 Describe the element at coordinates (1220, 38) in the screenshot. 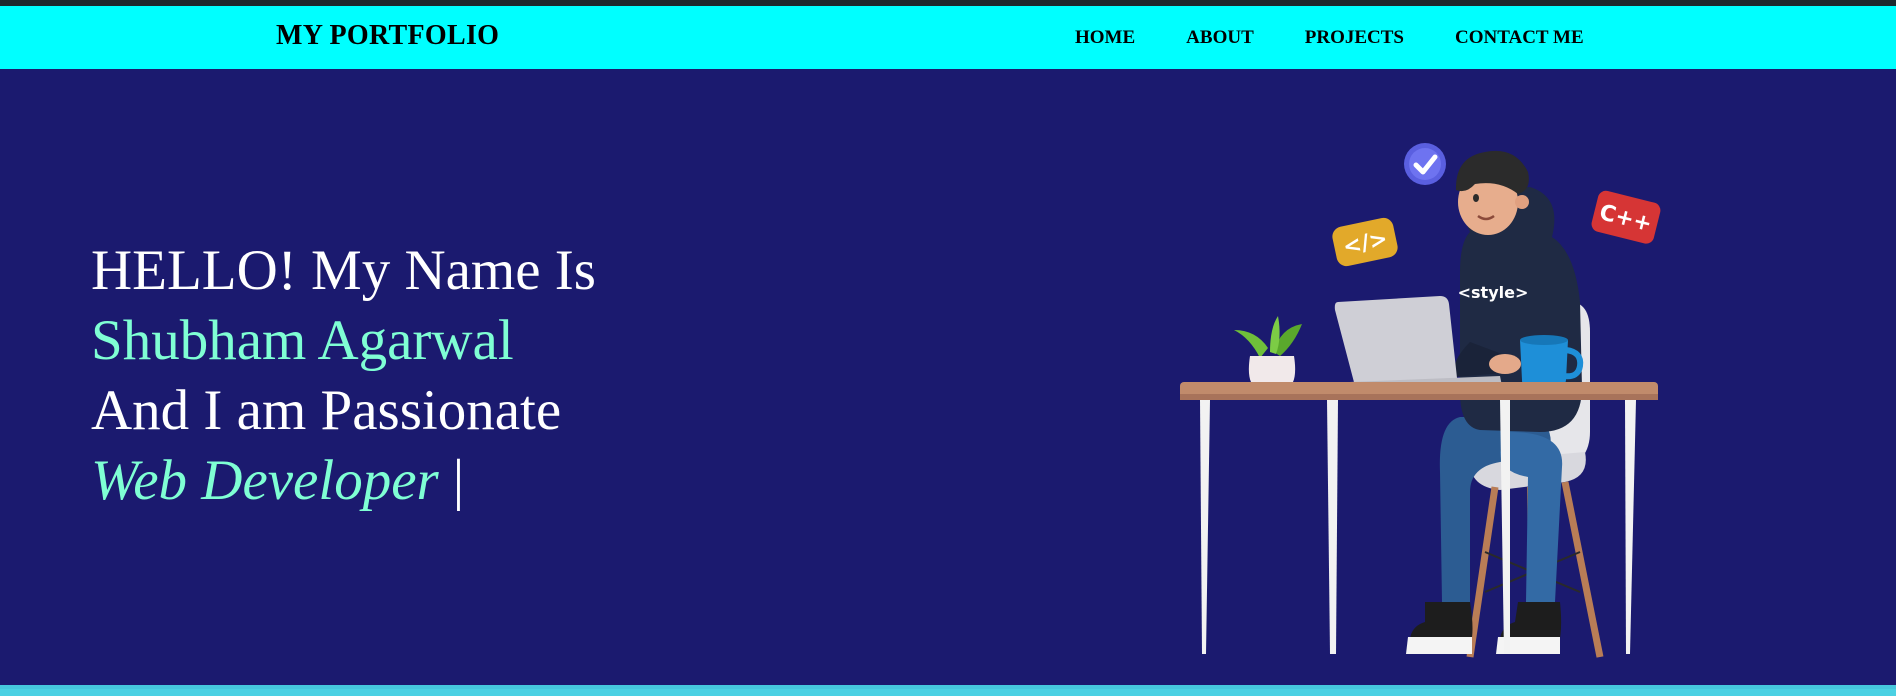

I see `nav-link-about: ABOUT` at that location.